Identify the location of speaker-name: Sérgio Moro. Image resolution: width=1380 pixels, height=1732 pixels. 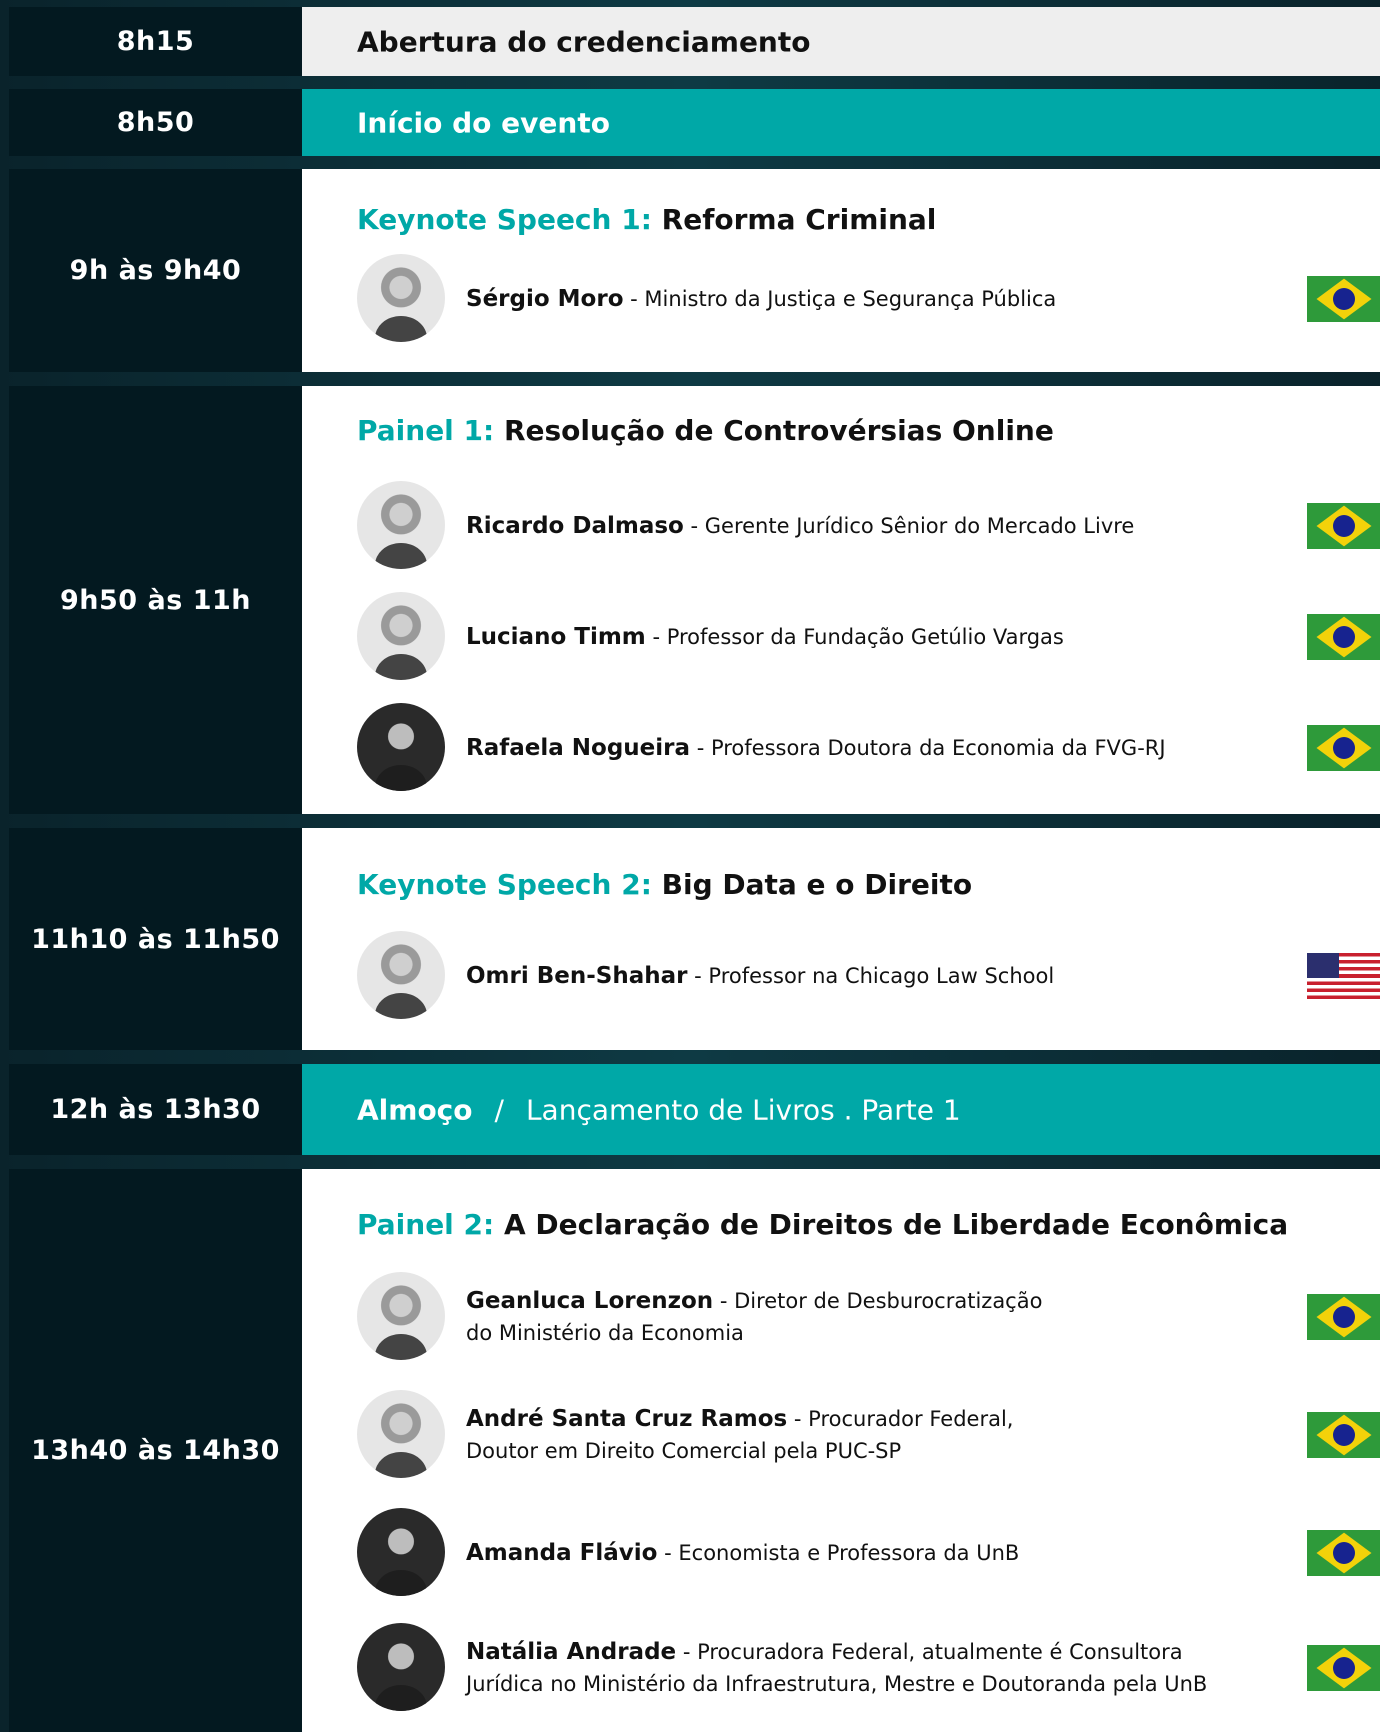
(545, 299).